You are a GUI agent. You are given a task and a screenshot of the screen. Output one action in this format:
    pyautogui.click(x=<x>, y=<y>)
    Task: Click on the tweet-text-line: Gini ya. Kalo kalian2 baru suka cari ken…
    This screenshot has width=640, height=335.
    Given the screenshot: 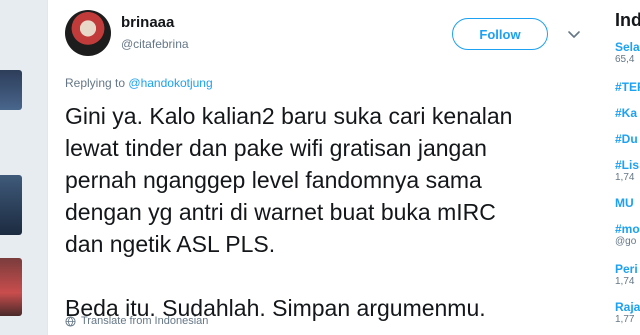 What is the action you would take?
    pyautogui.click(x=289, y=116)
    